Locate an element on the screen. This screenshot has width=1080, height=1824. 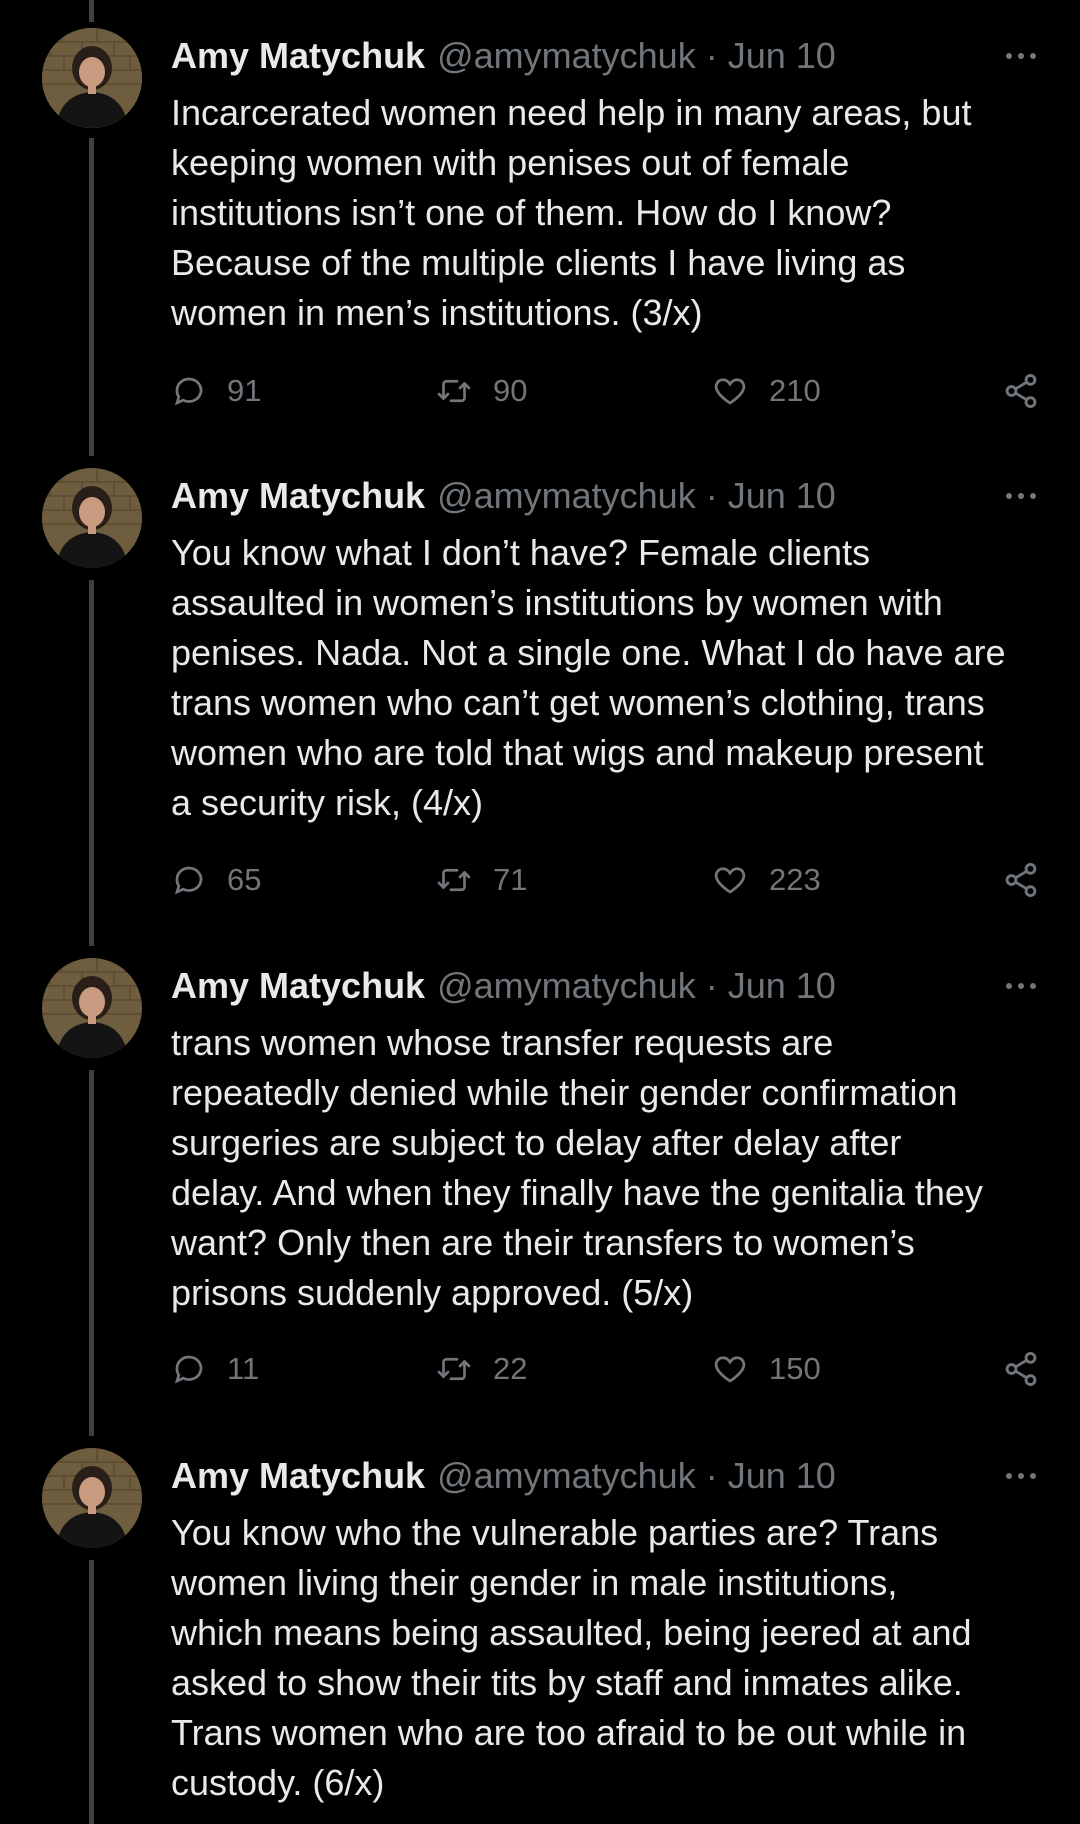
retweet-count: 71 is located at coordinates (510, 879).